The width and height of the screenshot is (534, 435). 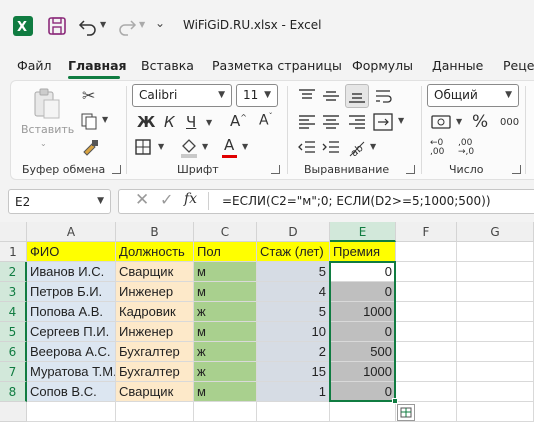 What do you see at coordinates (71, 232) in the screenshot?
I see `column-header-a: A` at bounding box center [71, 232].